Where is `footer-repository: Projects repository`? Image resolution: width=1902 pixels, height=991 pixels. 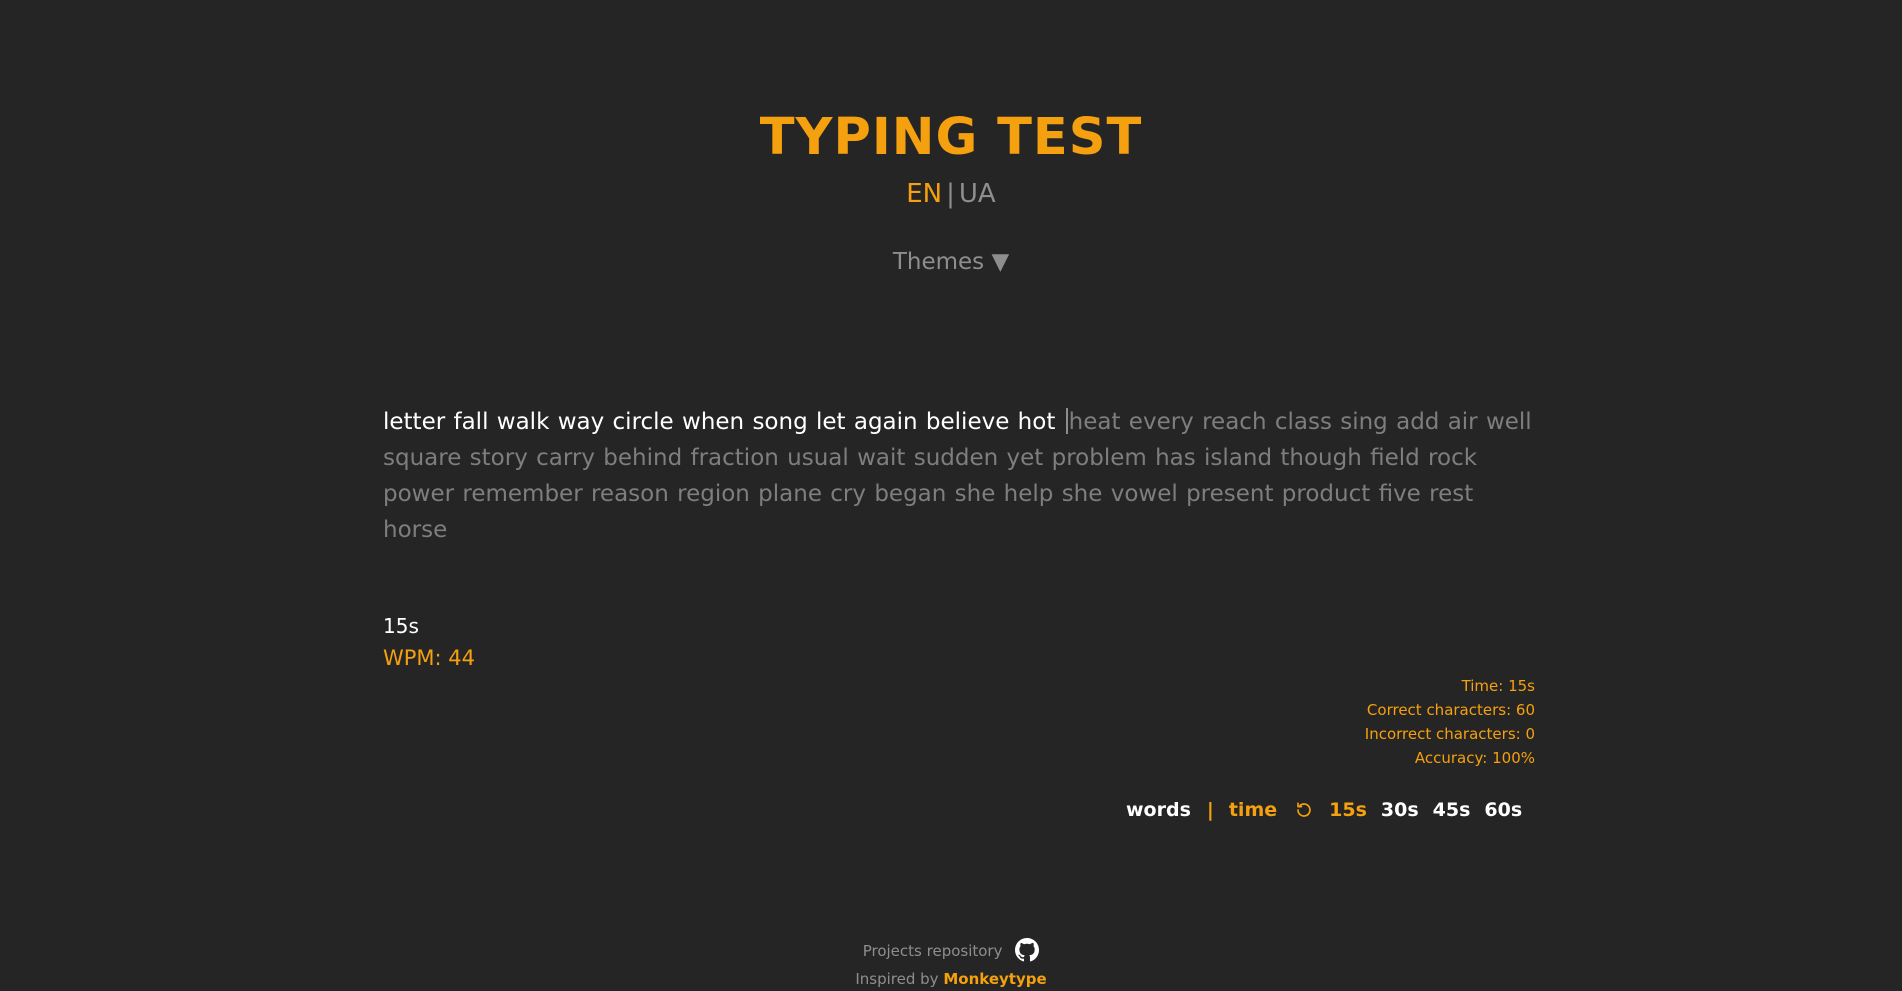
footer-repository: Projects repository is located at coordinates (951, 953).